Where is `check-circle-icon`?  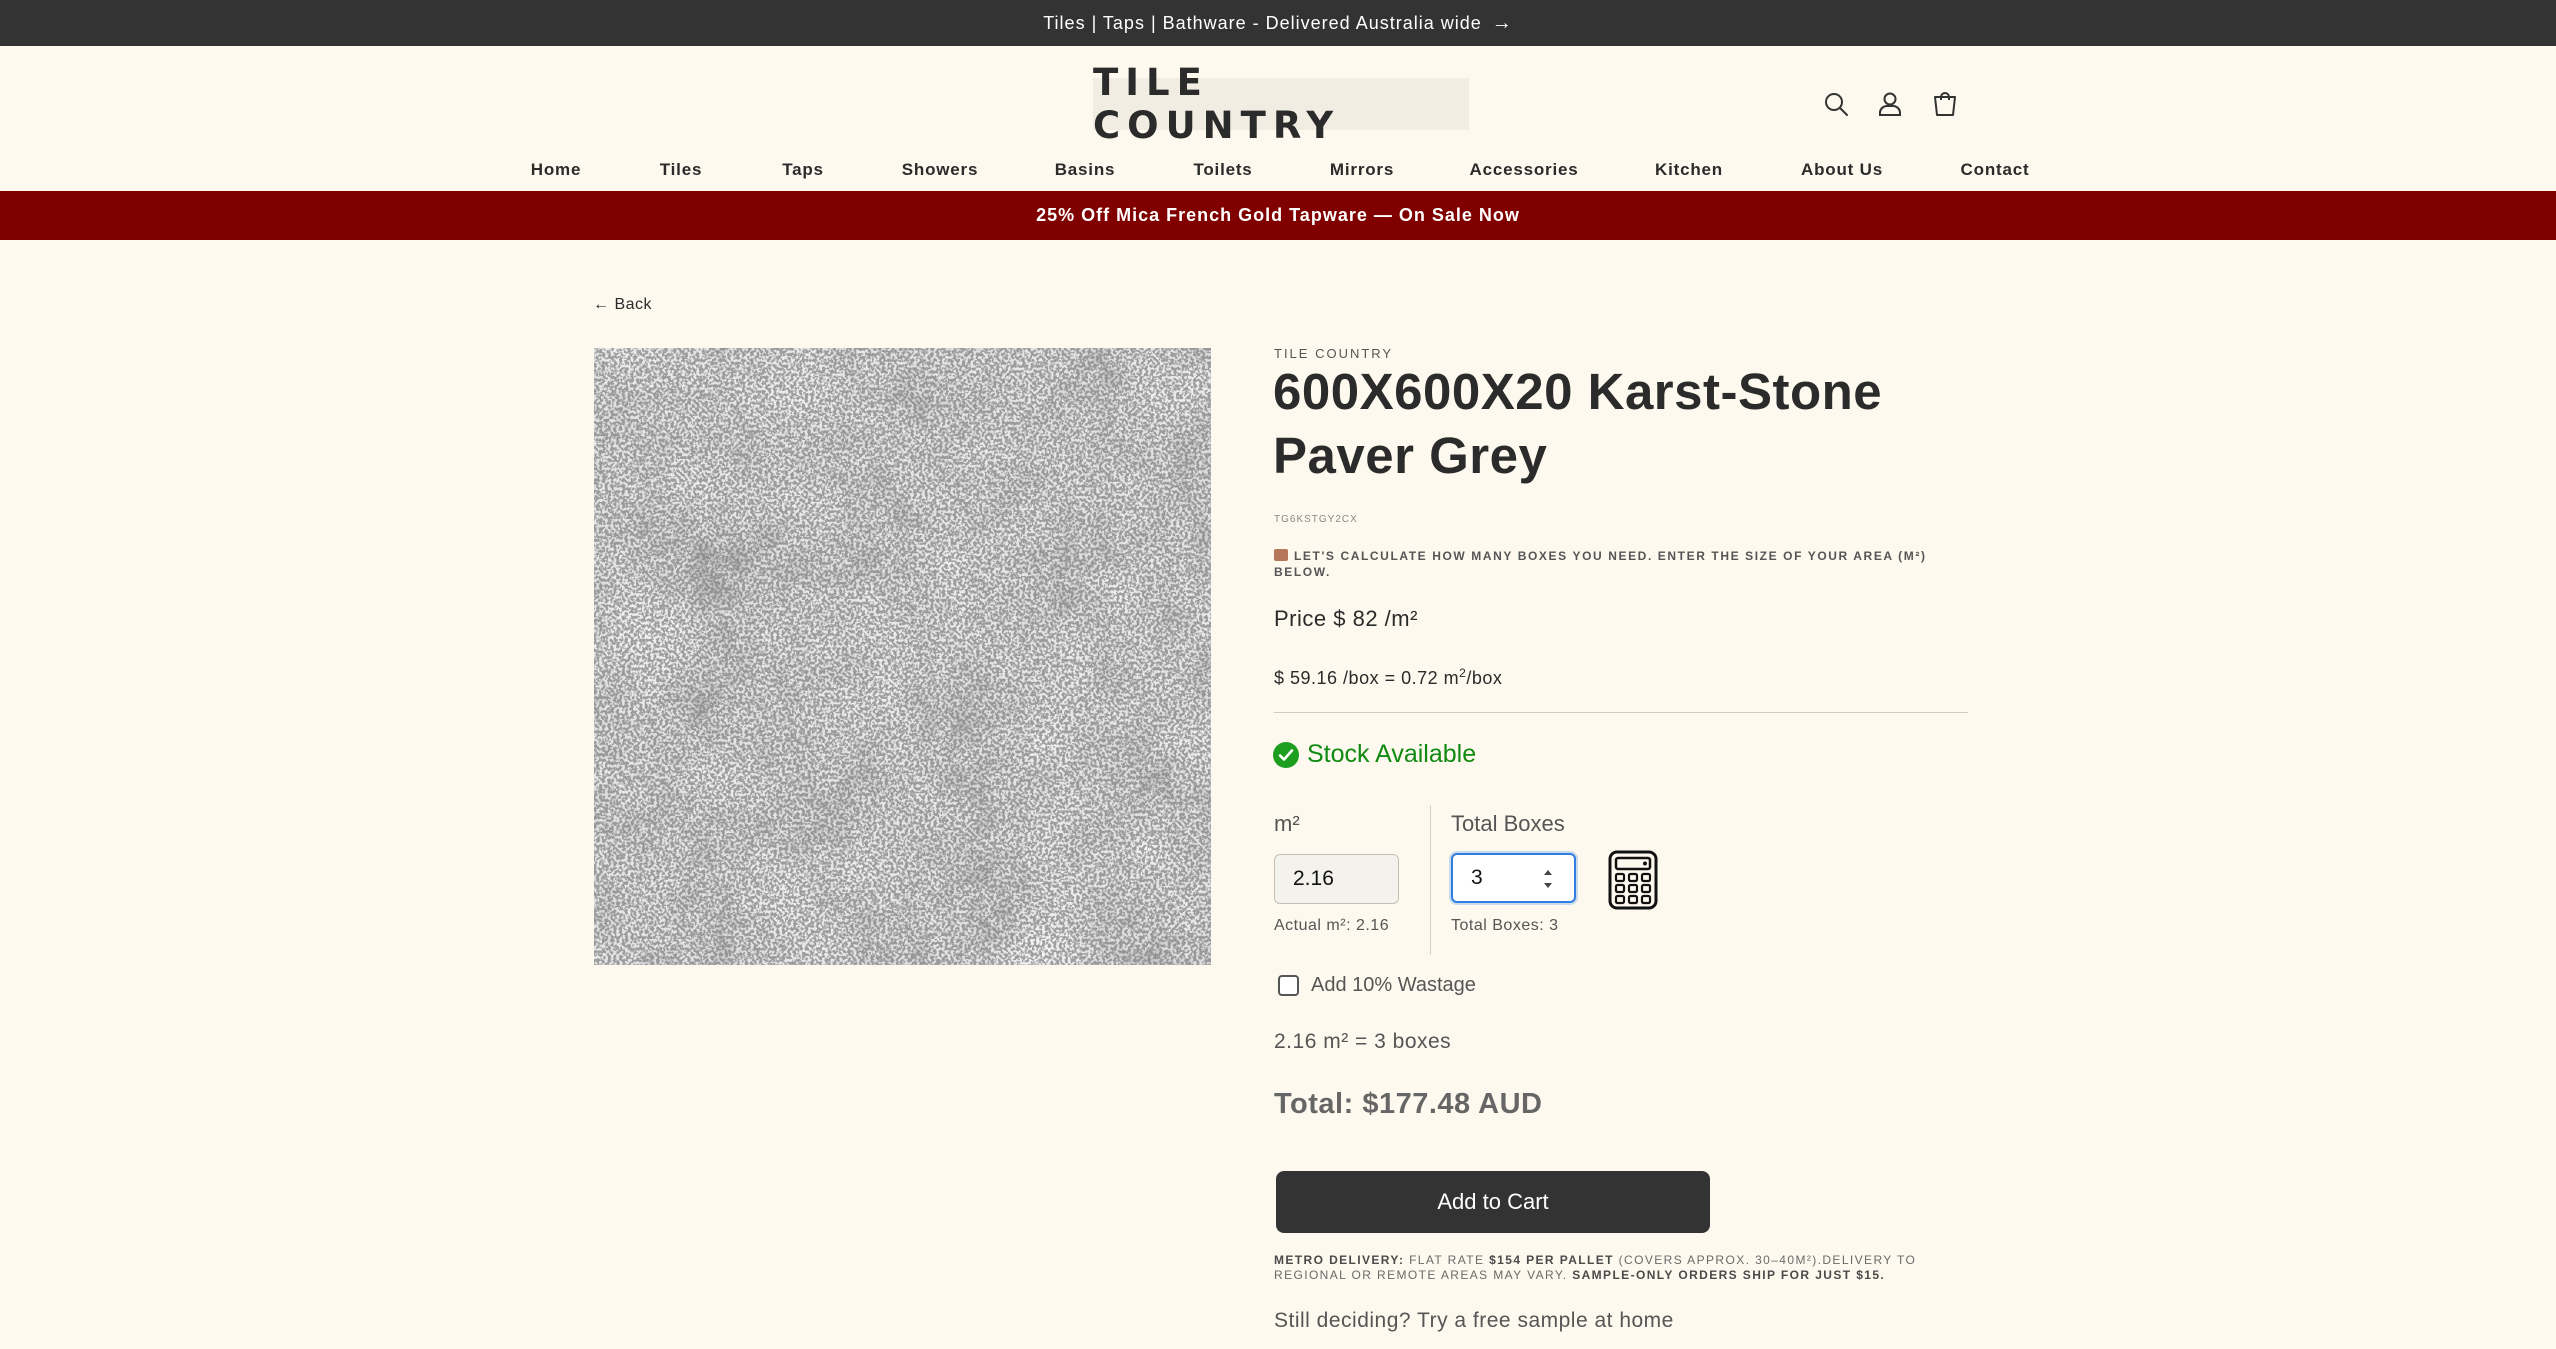
check-circle-icon is located at coordinates (1286, 754).